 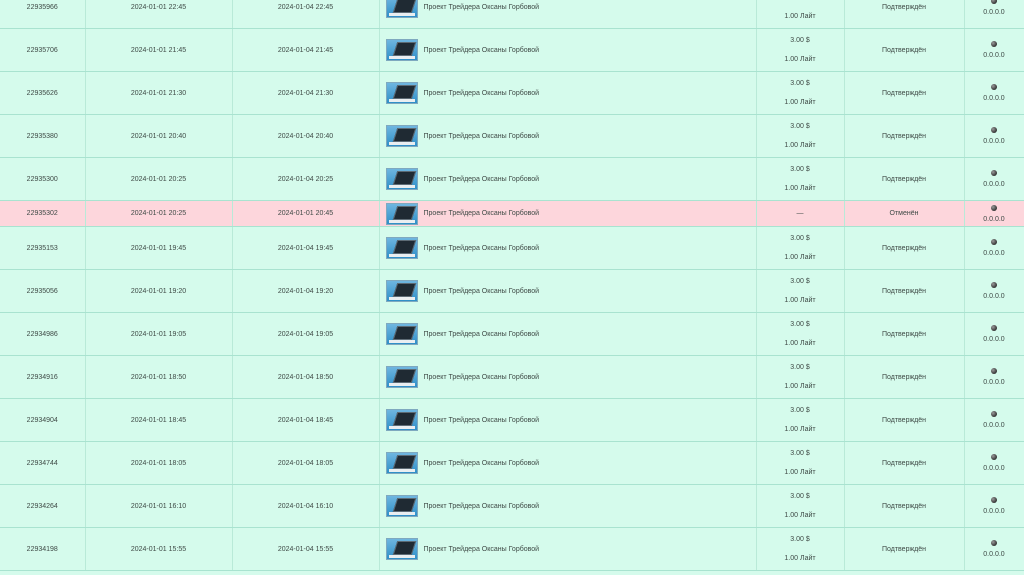 What do you see at coordinates (904, 213) in the screenshot?
I see `status-cell: Отменён` at bounding box center [904, 213].